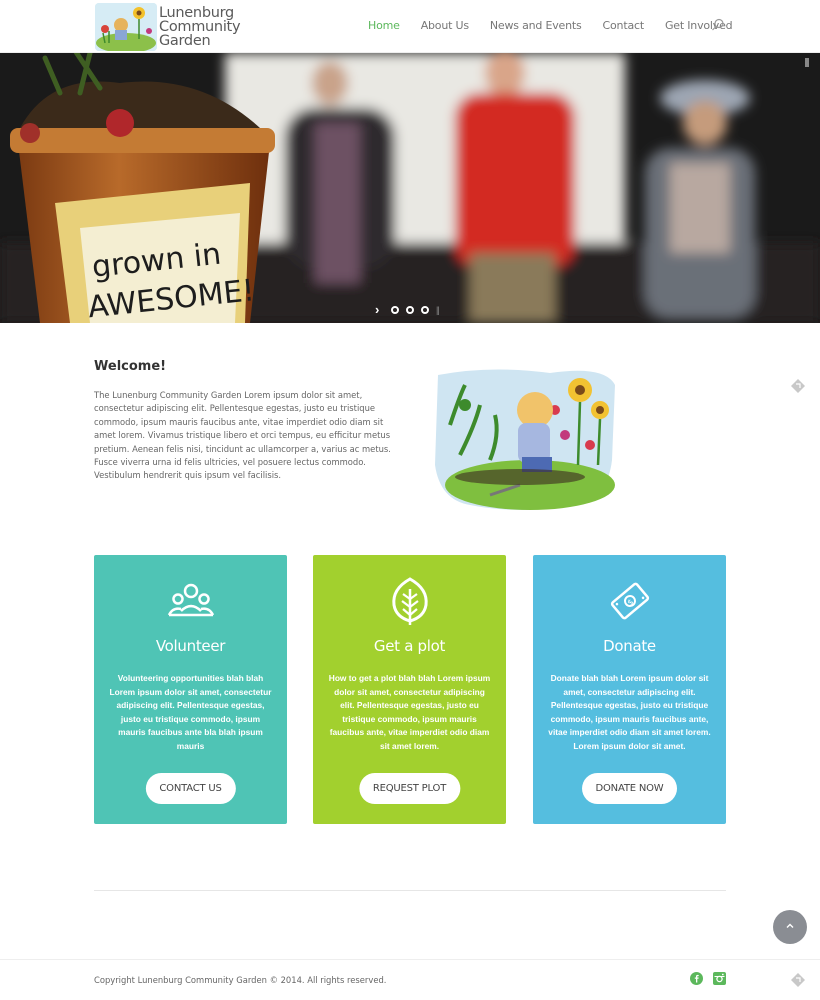 This screenshot has height=1000, width=820. I want to click on slider-pause-icon: ||, so click(438, 310).